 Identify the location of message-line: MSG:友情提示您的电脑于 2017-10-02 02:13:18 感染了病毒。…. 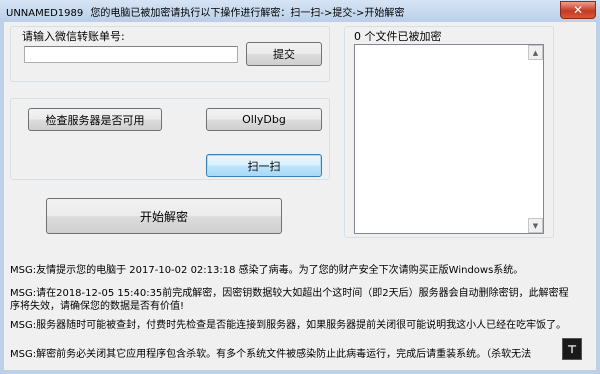
(267, 270).